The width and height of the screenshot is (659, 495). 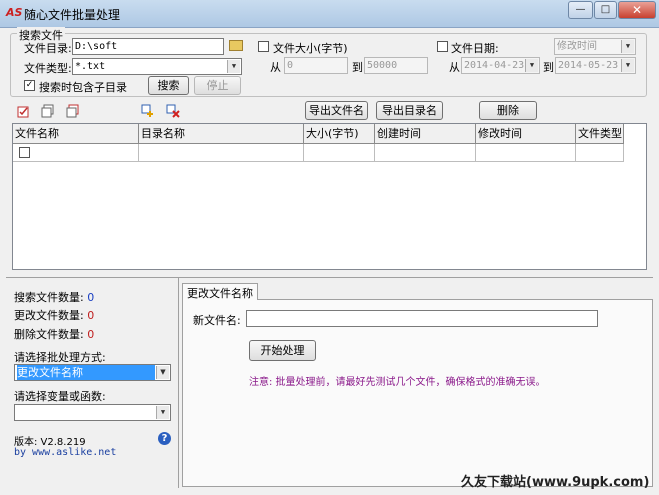 What do you see at coordinates (409, 110) in the screenshot?
I see `export-dir-names-button: 导出目录名` at bounding box center [409, 110].